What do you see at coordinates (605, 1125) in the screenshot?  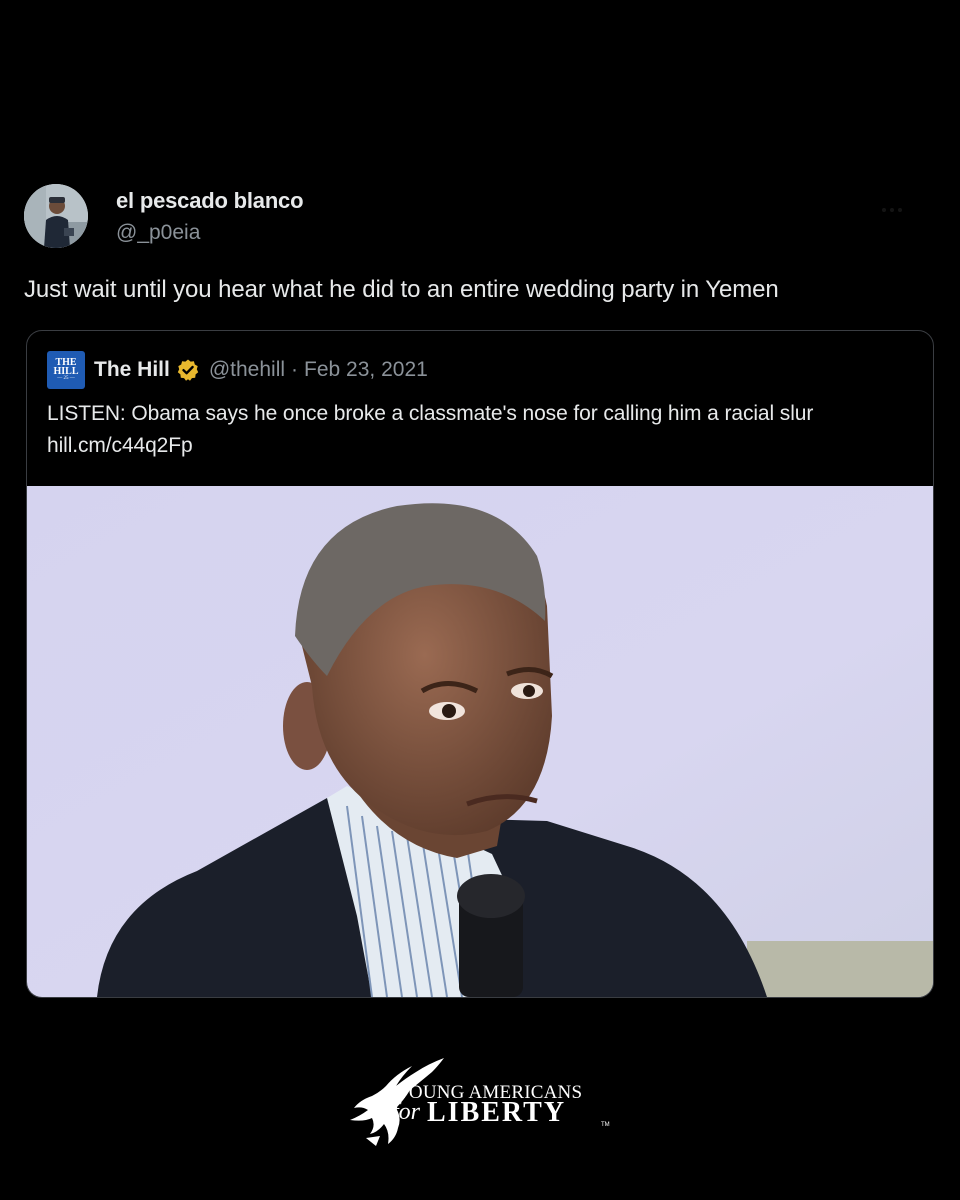 I see `brand-trademark: TM` at bounding box center [605, 1125].